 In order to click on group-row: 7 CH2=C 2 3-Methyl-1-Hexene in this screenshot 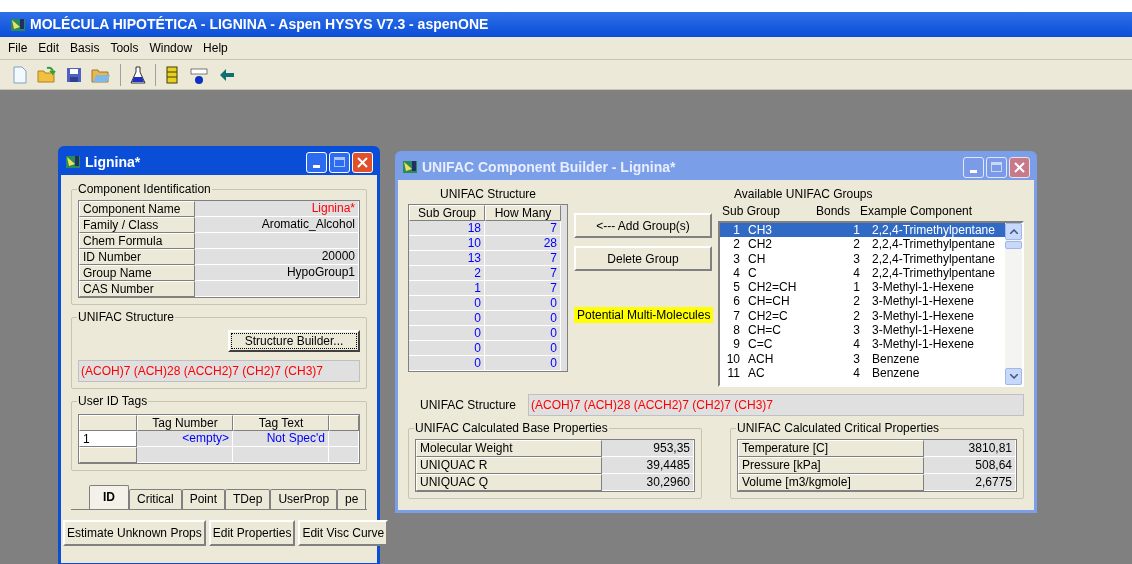, I will do `click(862, 316)`.